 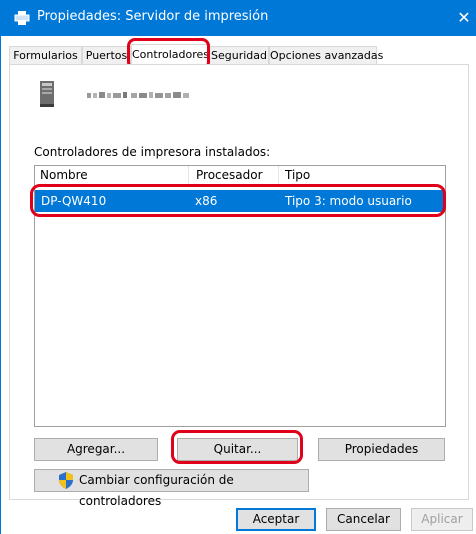 What do you see at coordinates (229, 175) in the screenshot?
I see `column-header-procesador: Procesador` at bounding box center [229, 175].